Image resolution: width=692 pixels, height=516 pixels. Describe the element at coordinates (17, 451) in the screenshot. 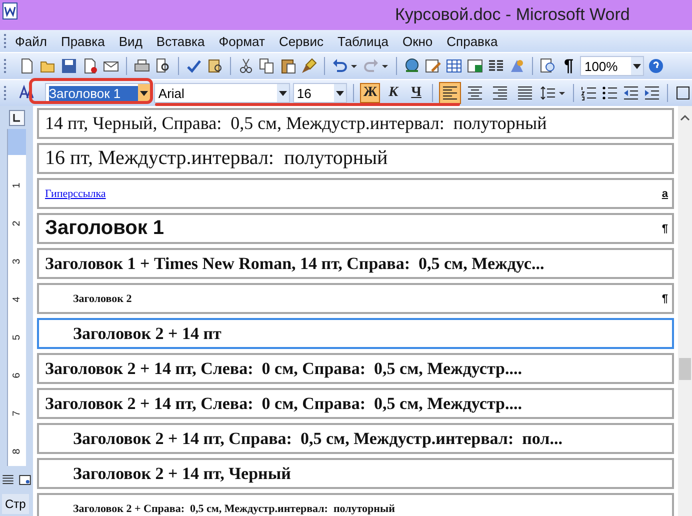

I see `ruler-number: 8` at that location.